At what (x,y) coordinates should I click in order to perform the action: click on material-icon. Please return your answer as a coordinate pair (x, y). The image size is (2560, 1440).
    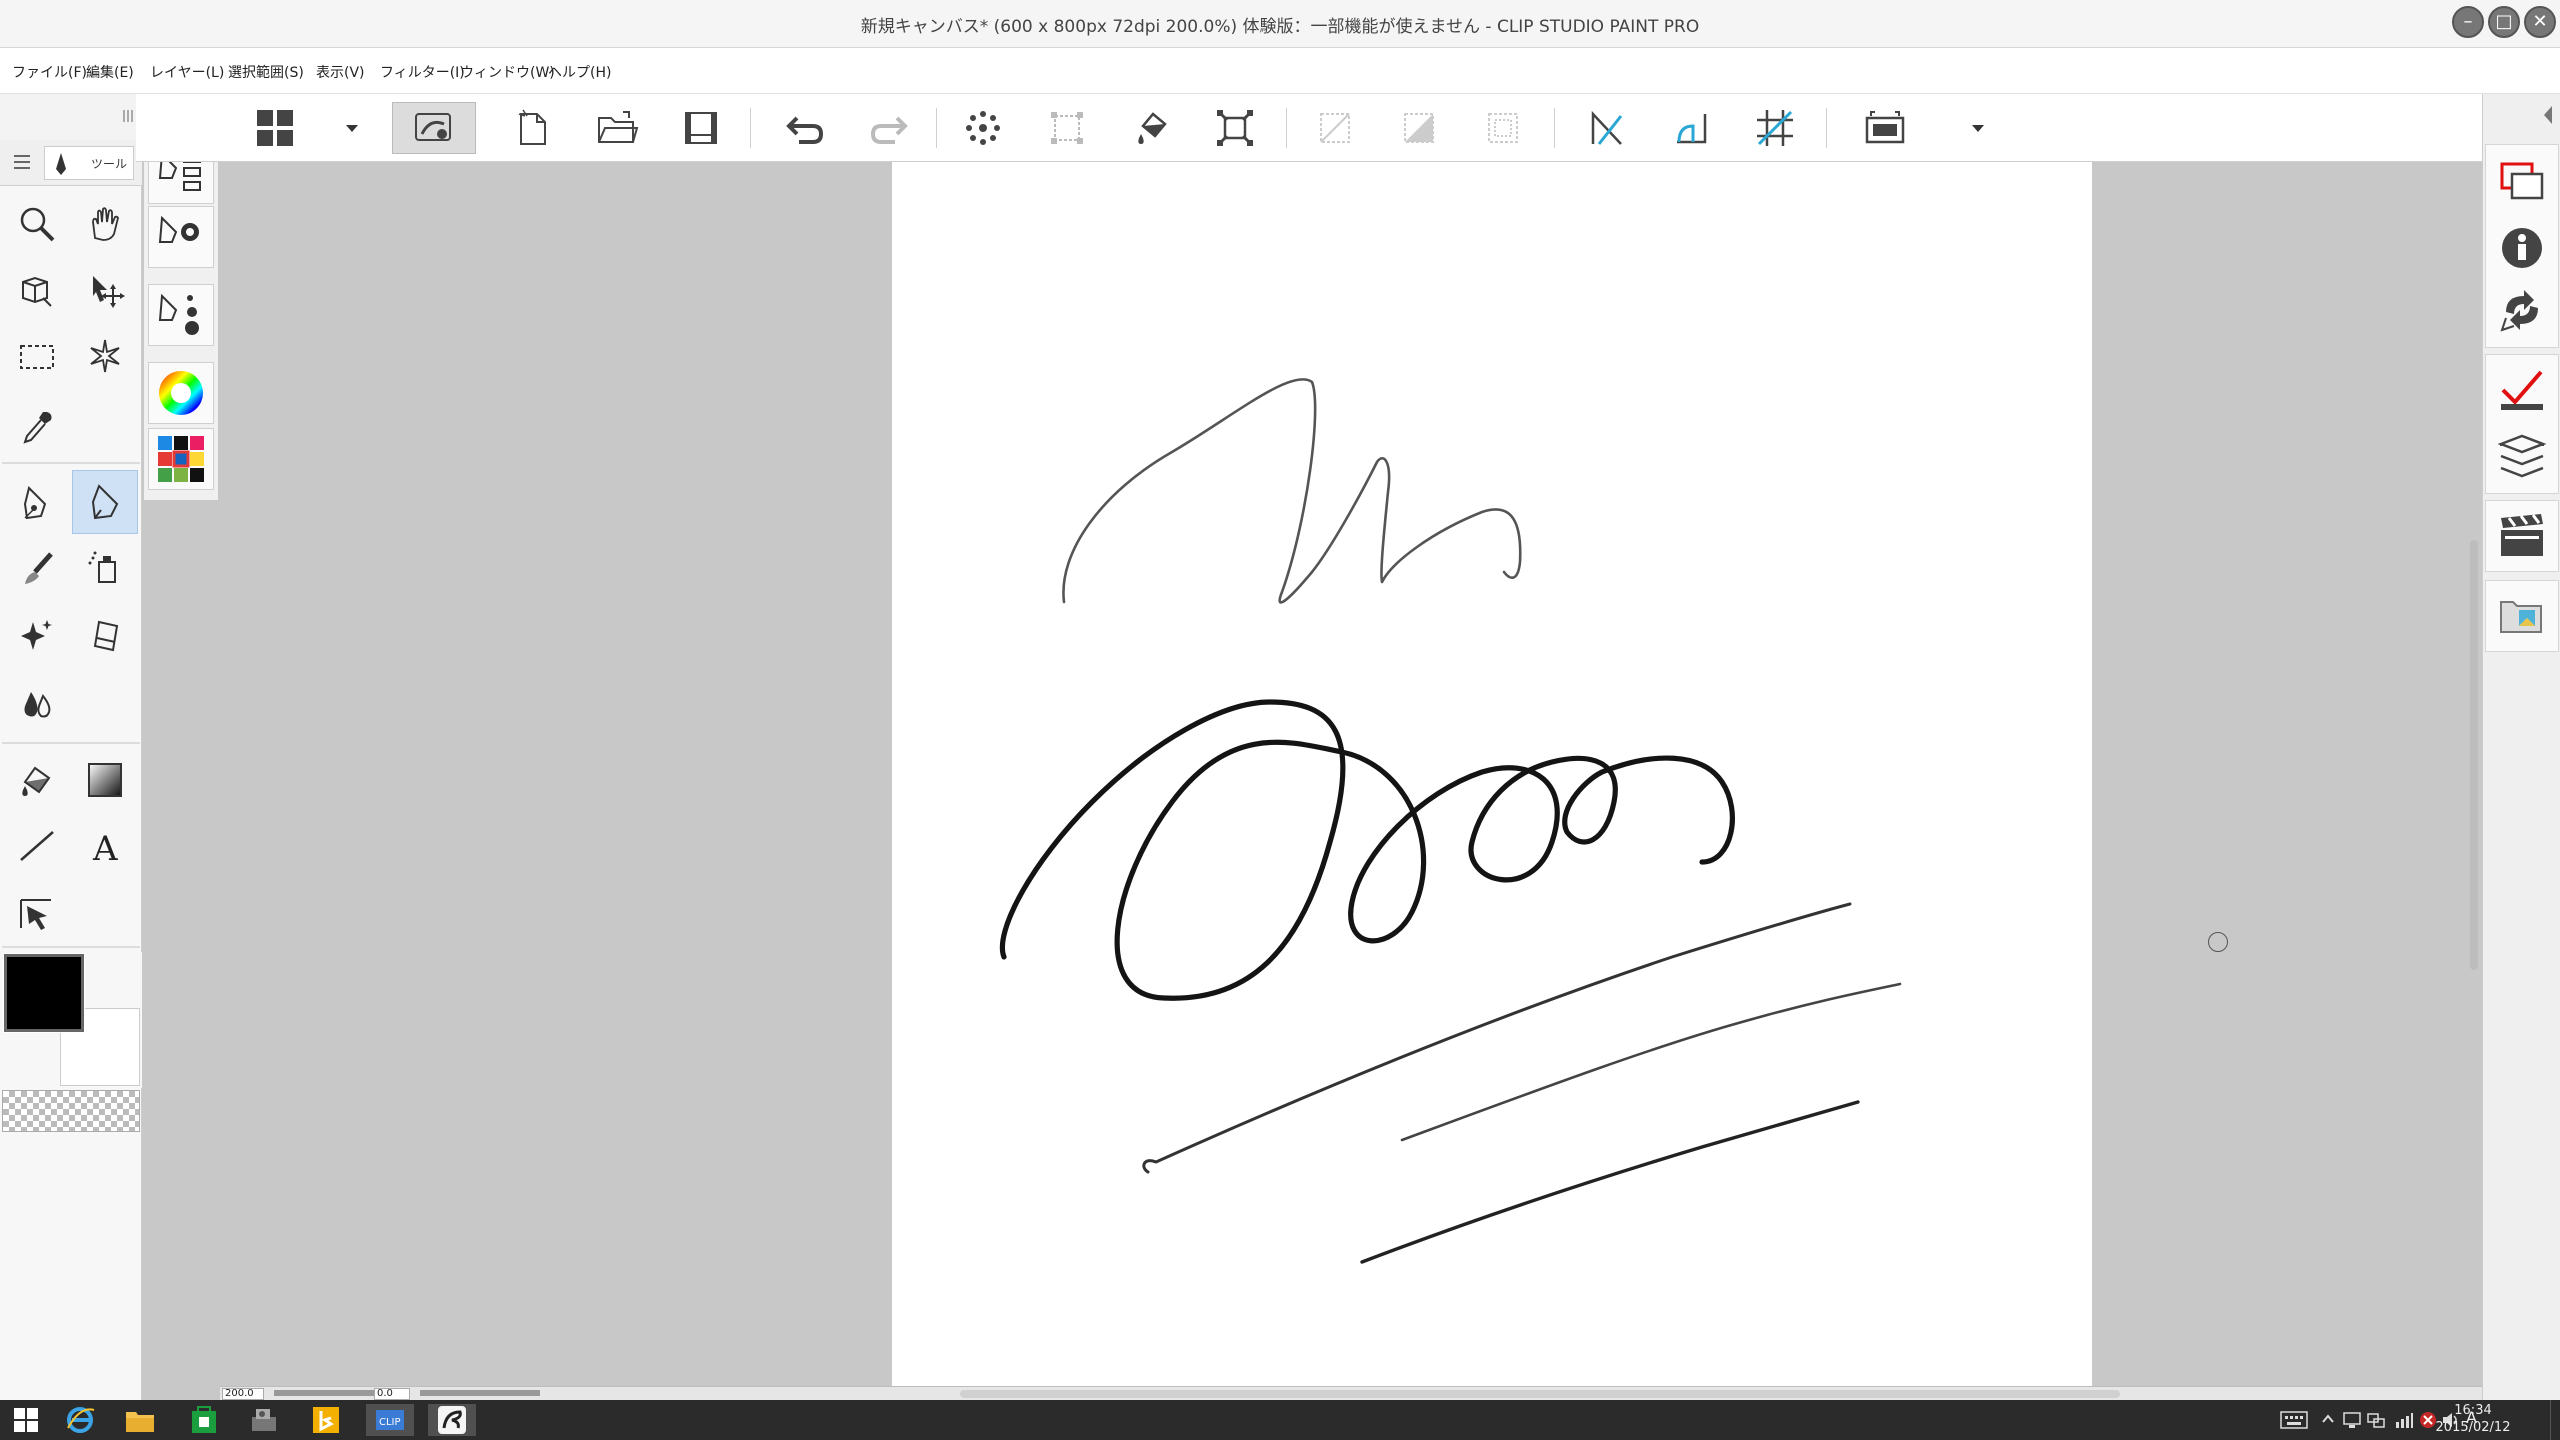
    Looking at the image, I should click on (2522, 616).